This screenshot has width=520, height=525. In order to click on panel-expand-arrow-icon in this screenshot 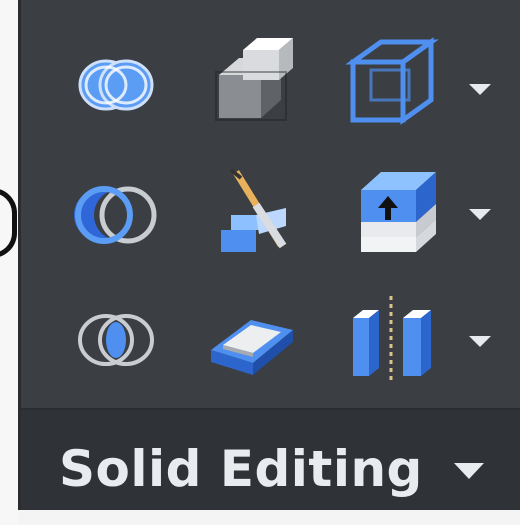, I will do `click(469, 471)`.